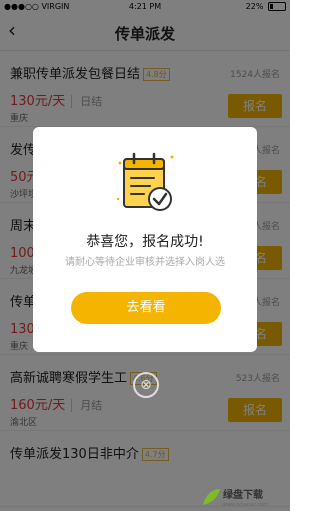 This screenshot has height=511, width=320. I want to click on watermark-url: www.lvpanxz.com, so click(245, 505).